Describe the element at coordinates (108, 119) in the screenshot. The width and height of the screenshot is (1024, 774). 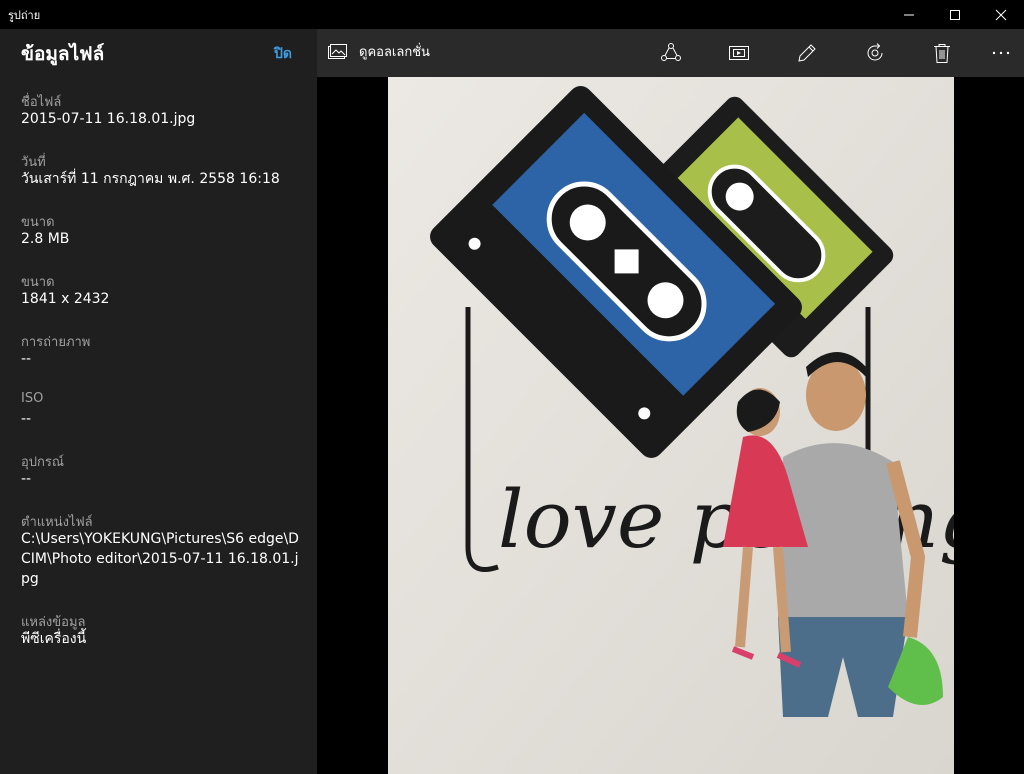
I see `field-value-filename: 2015-07-11 16.18.01.jpg` at that location.